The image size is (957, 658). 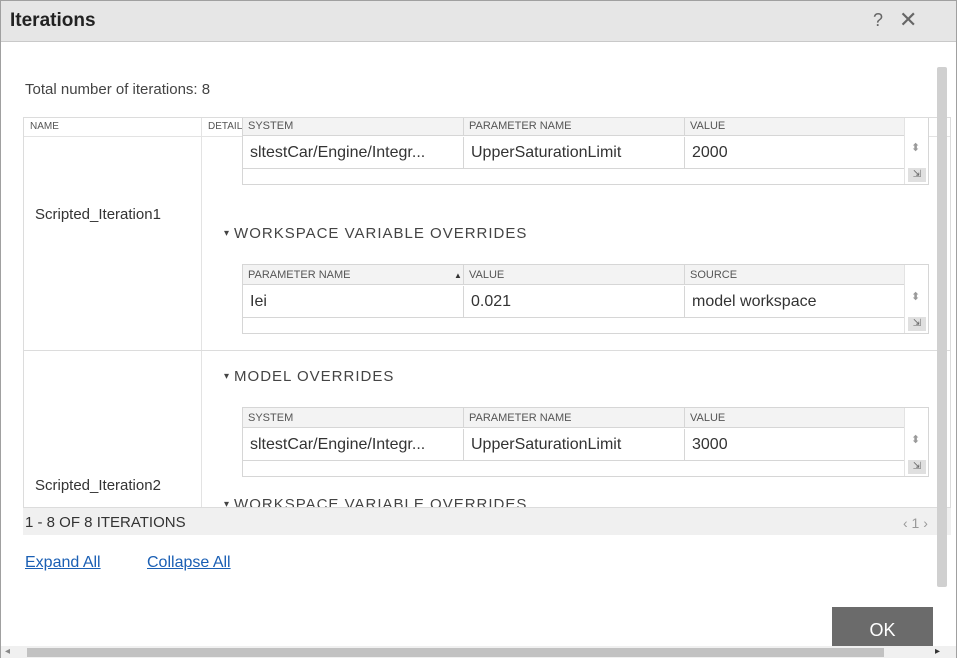 I want to click on help-icon: ?, so click(x=878, y=20).